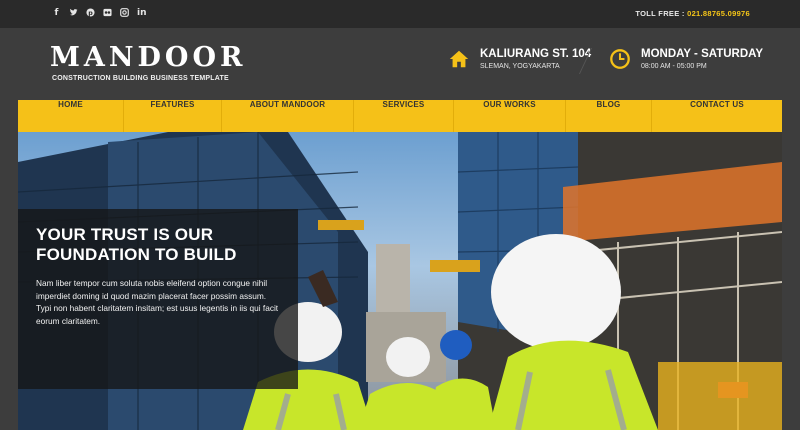  I want to click on address-block: KALIURANG ST. 104 SLEMAN, YOGYAKARTA, so click(519, 59).